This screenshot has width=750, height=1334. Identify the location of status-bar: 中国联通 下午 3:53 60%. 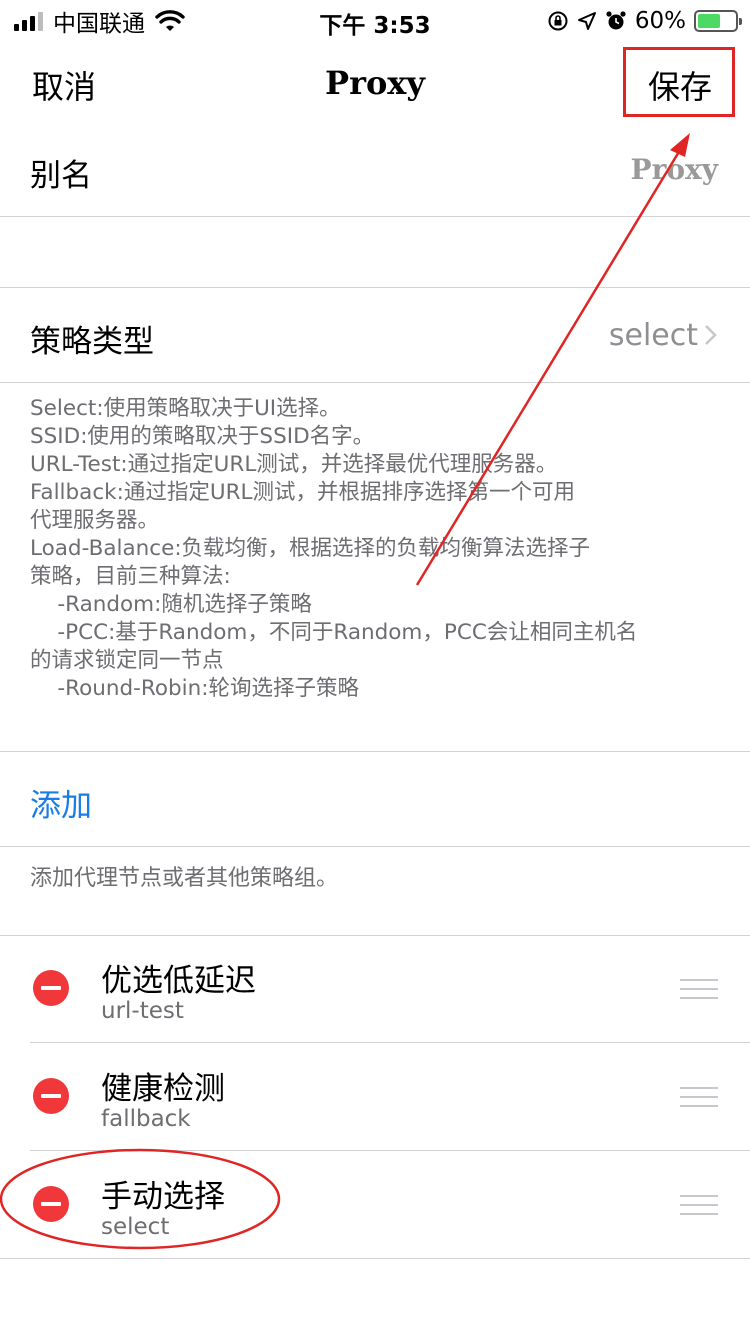
(375, 20).